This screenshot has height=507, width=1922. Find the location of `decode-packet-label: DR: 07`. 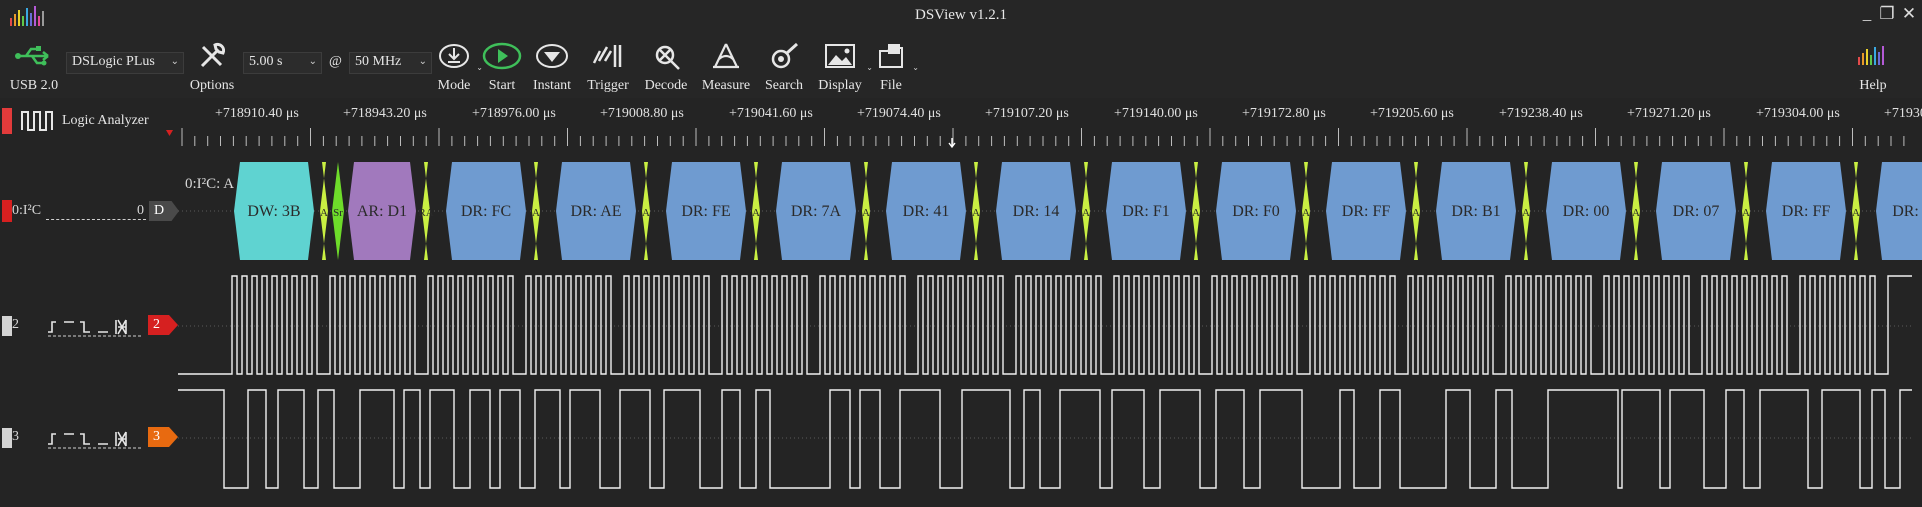

decode-packet-label: DR: 07 is located at coordinates (1696, 211).